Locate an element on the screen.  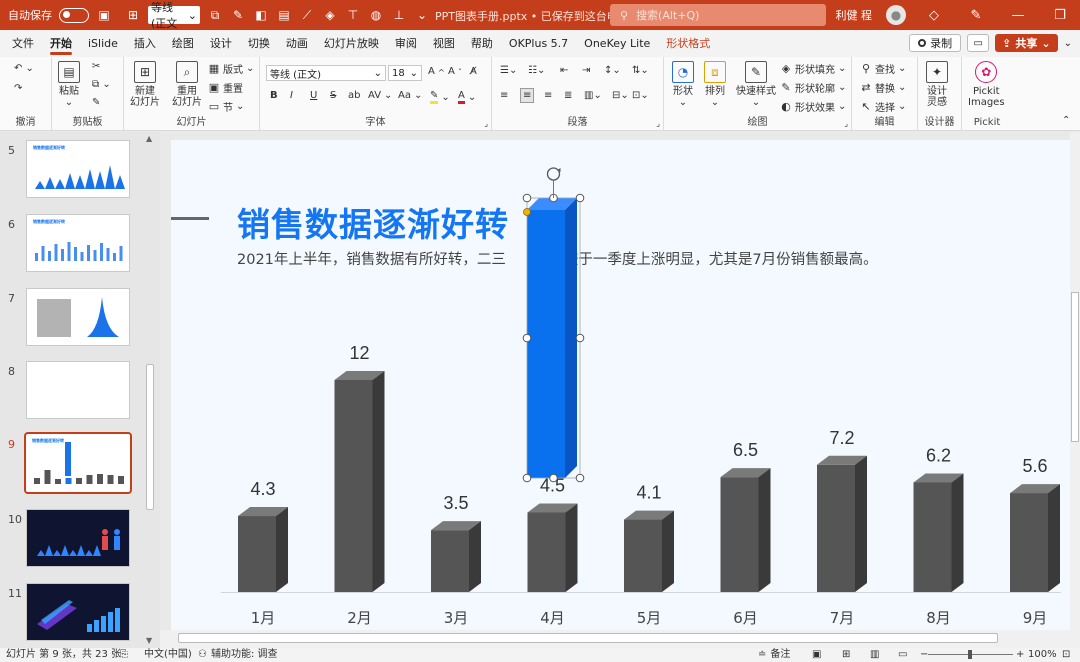
tab-4: 绘图 is located at coordinates (183, 43).